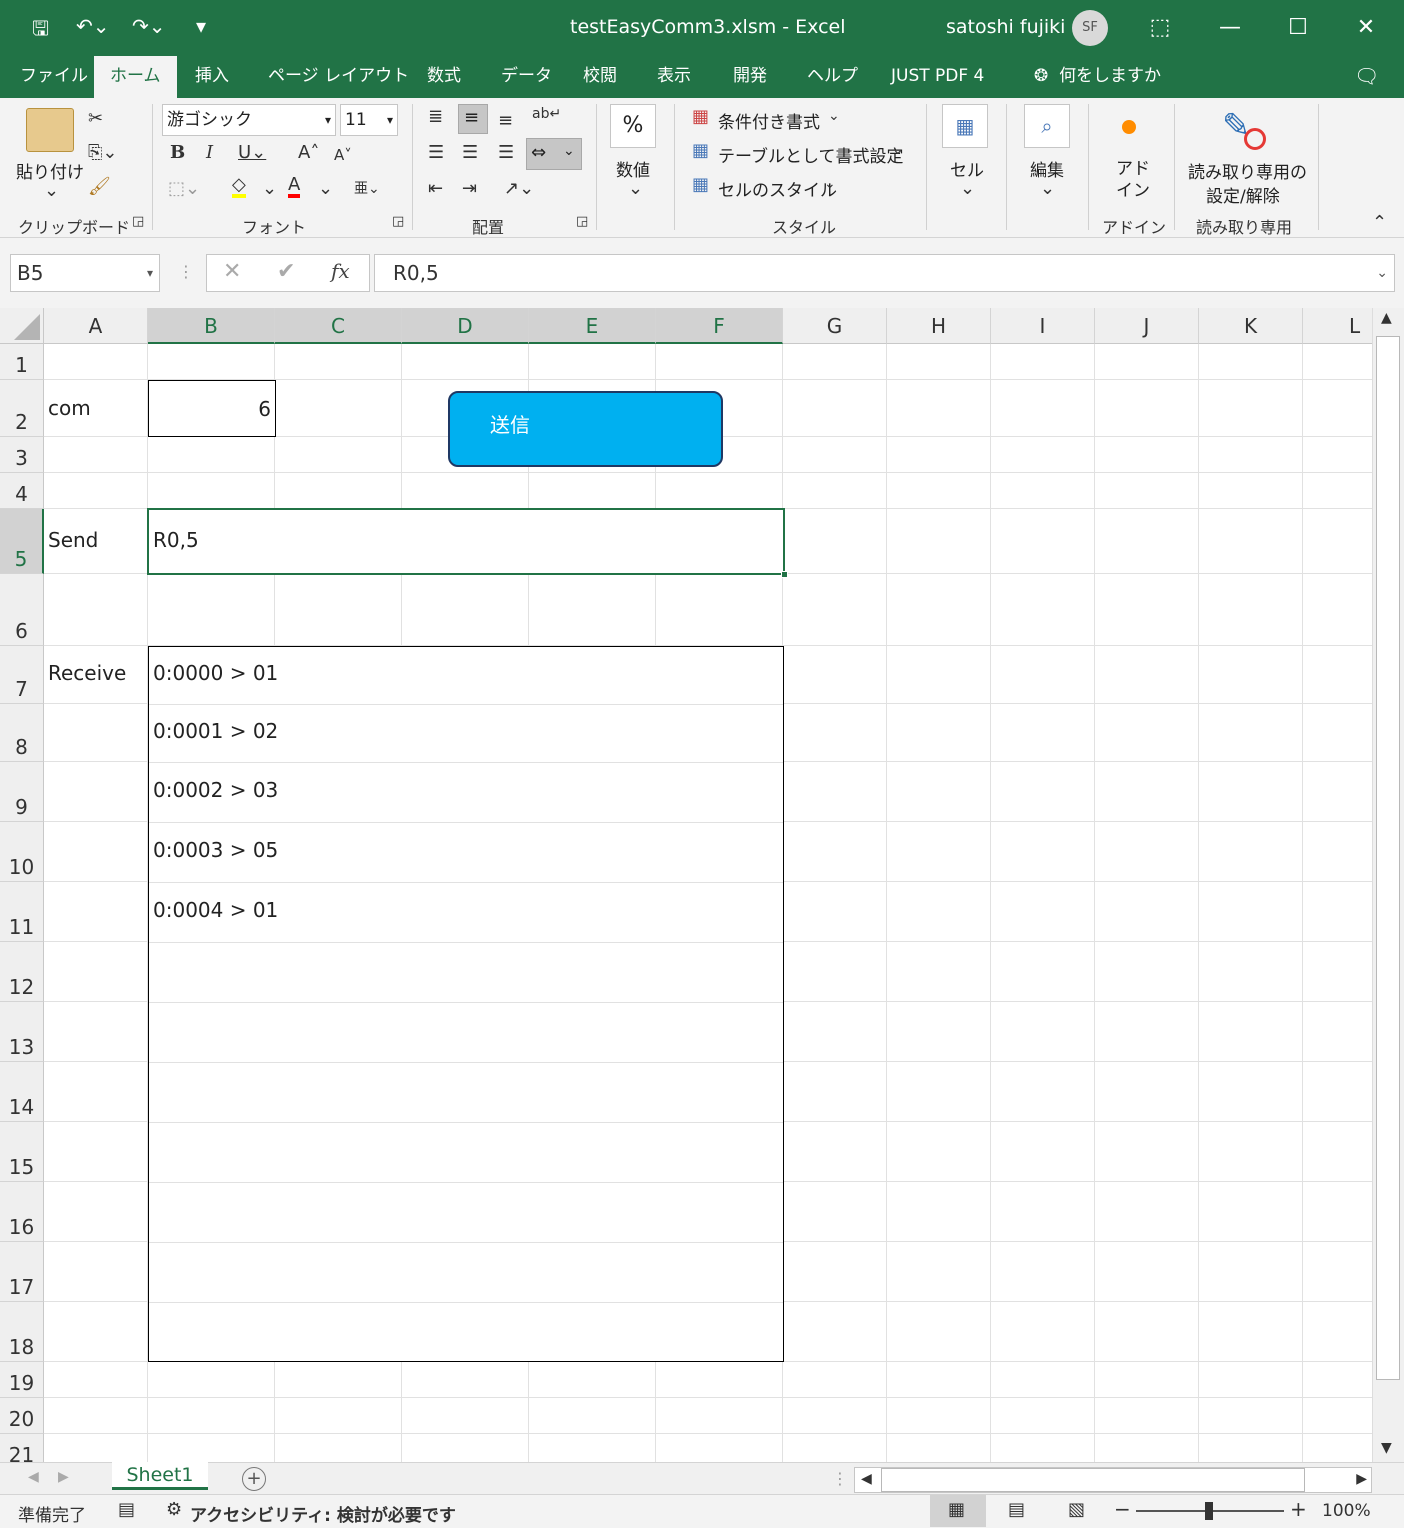 The height and width of the screenshot is (1528, 1404). I want to click on addin-icon, so click(1129, 127).